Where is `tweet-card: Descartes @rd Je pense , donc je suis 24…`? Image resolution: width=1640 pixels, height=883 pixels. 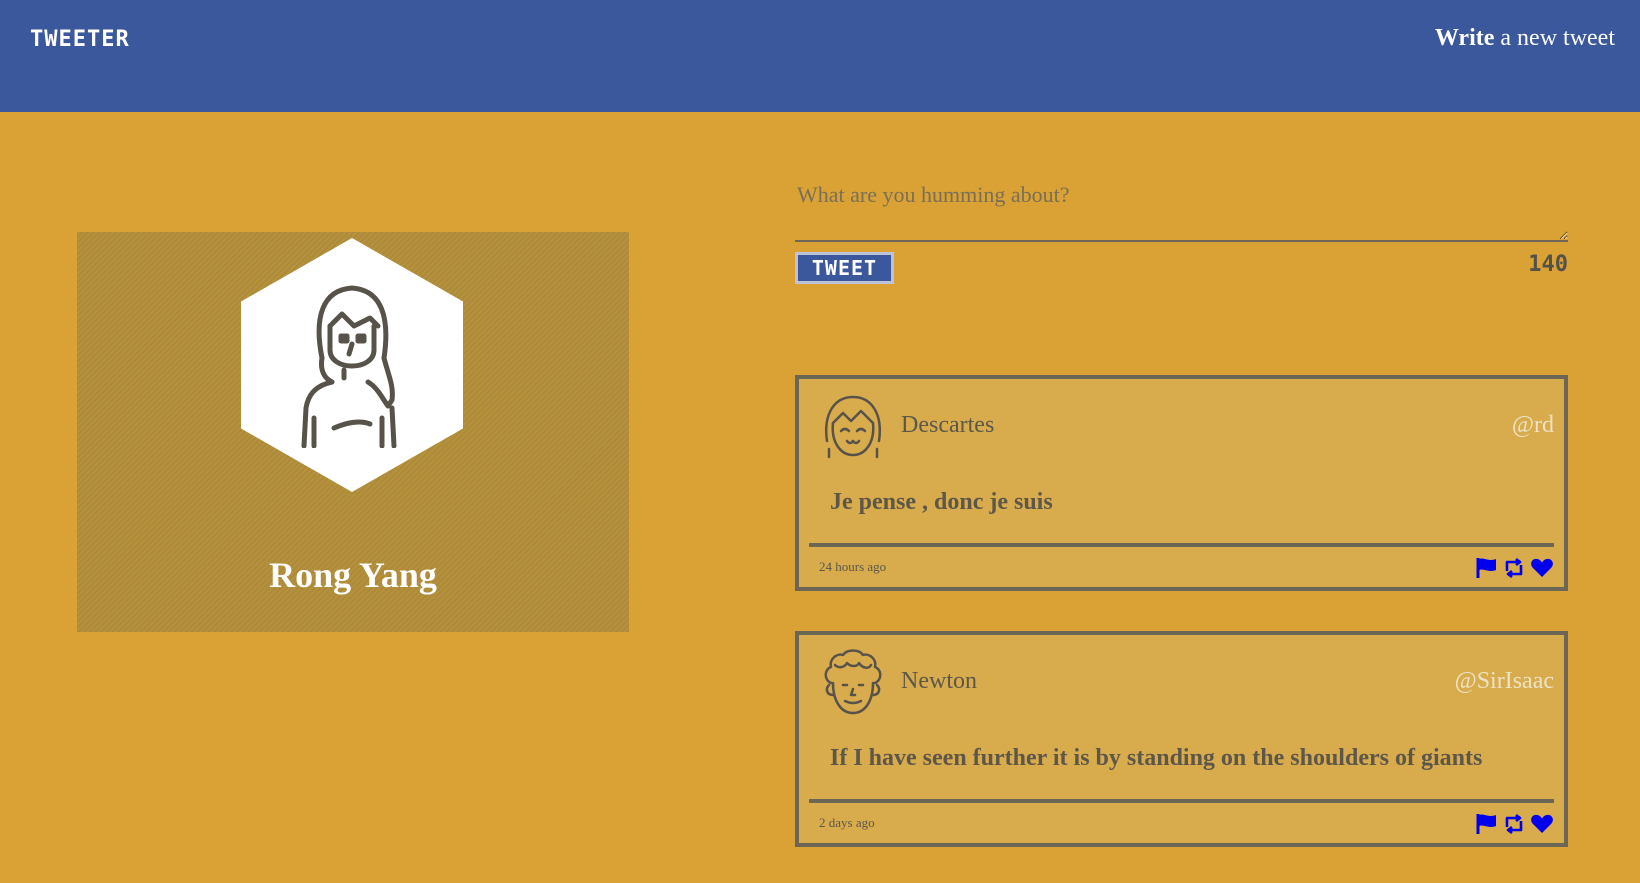 tweet-card: Descartes @rd Je pense , donc je suis 24… is located at coordinates (1181, 483).